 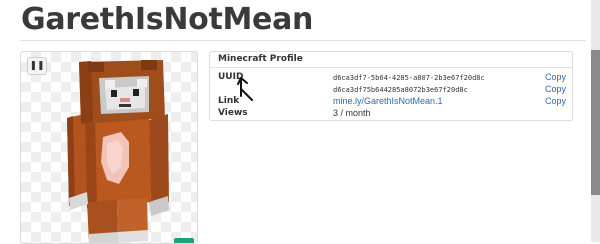 What do you see at coordinates (352, 113) in the screenshot?
I see `views-value: 3 / month` at bounding box center [352, 113].